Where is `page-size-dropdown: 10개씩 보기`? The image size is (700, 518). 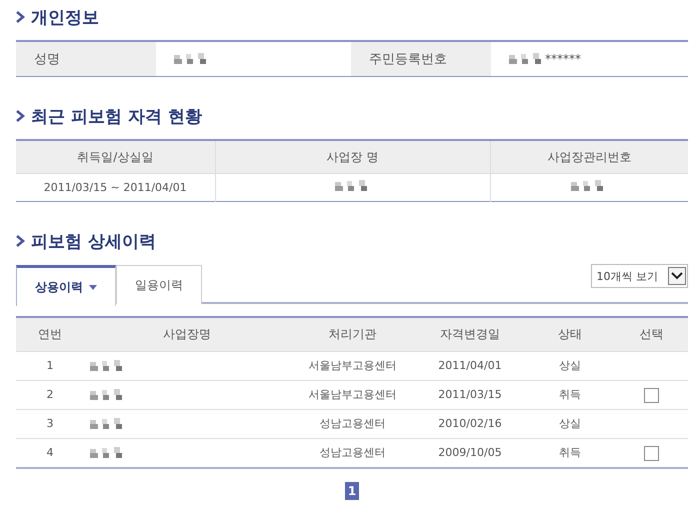
page-size-dropdown: 10개씩 보기 is located at coordinates (639, 276).